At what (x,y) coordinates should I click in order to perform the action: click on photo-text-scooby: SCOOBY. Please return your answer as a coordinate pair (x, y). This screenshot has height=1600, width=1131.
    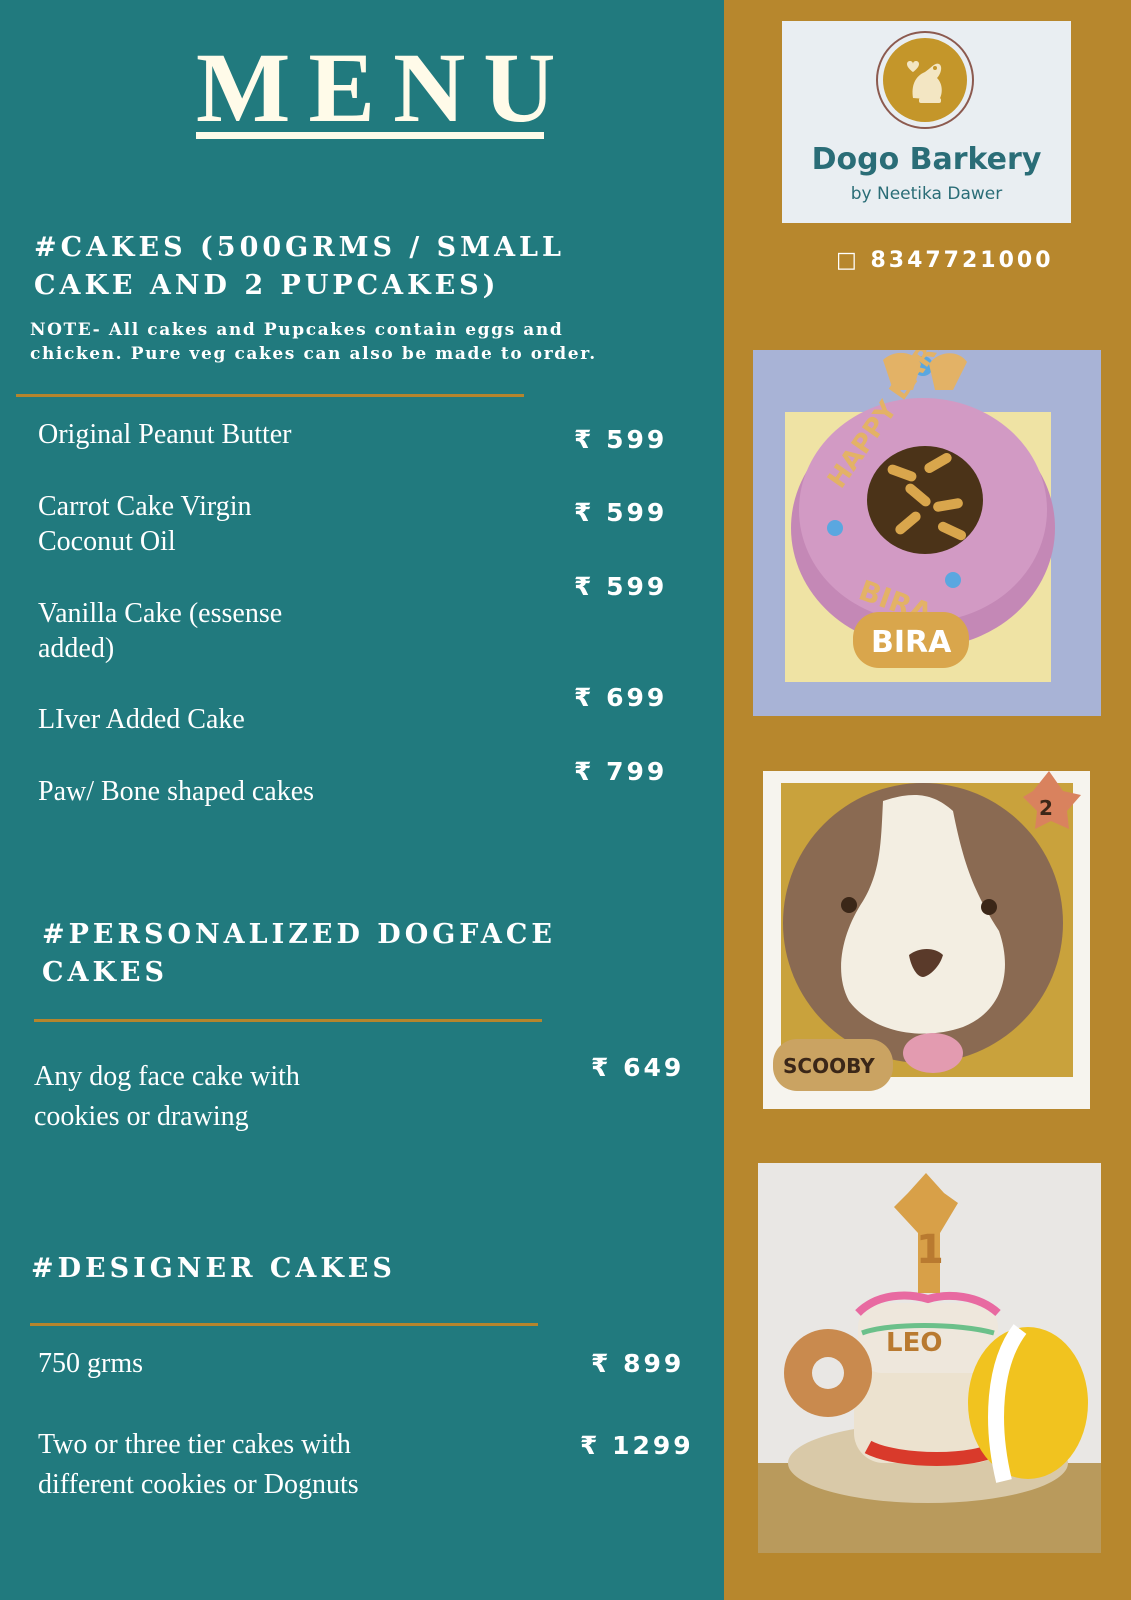
    Looking at the image, I should click on (829, 1066).